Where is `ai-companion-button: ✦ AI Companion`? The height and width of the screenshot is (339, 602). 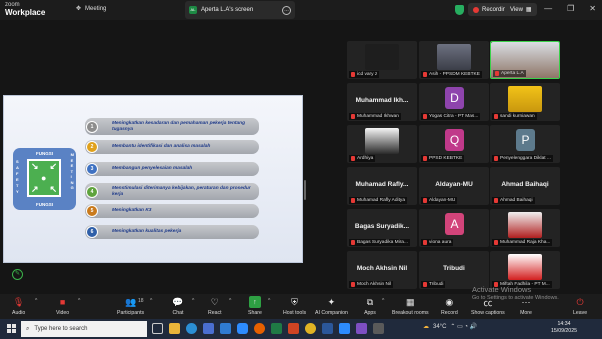
ai-companion-button: ✦ AI Companion is located at coordinates (331, 306).